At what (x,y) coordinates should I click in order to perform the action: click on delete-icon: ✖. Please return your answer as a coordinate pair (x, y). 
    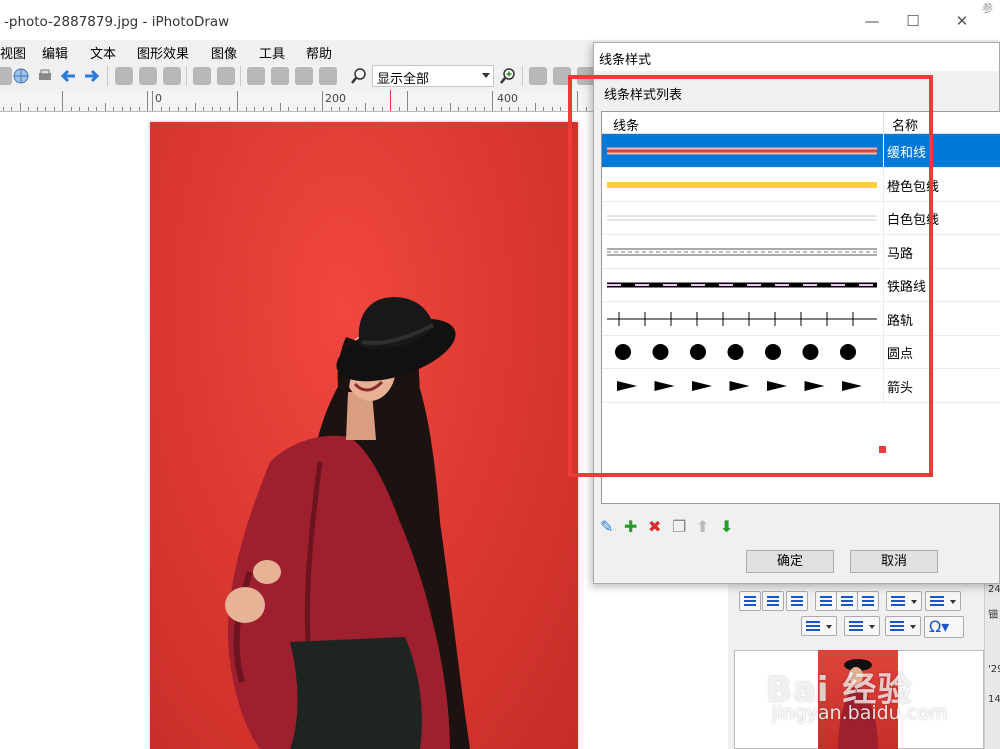
    Looking at the image, I should click on (654, 526).